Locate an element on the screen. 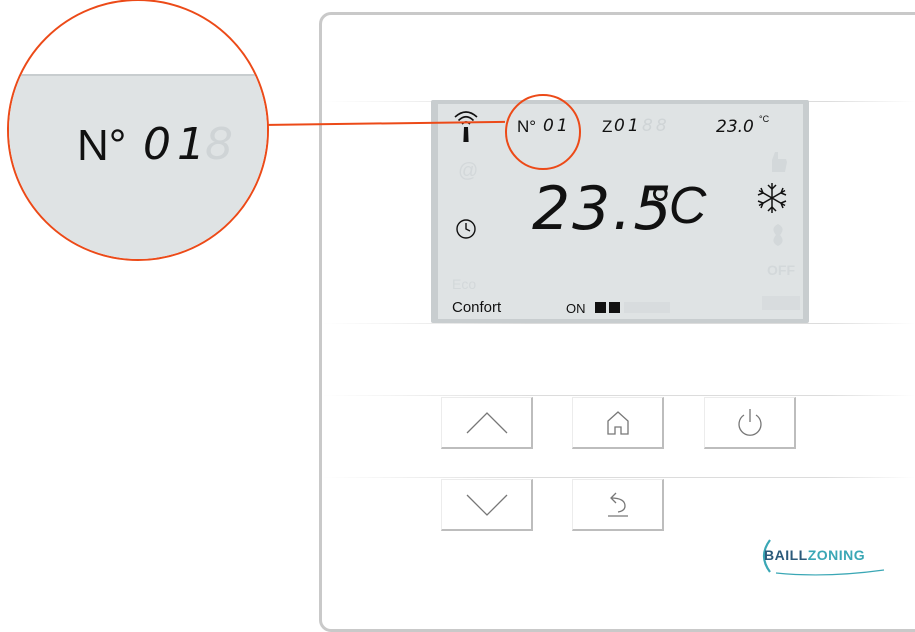 This screenshot has width=915, height=632. status-label: ON is located at coordinates (576, 308).